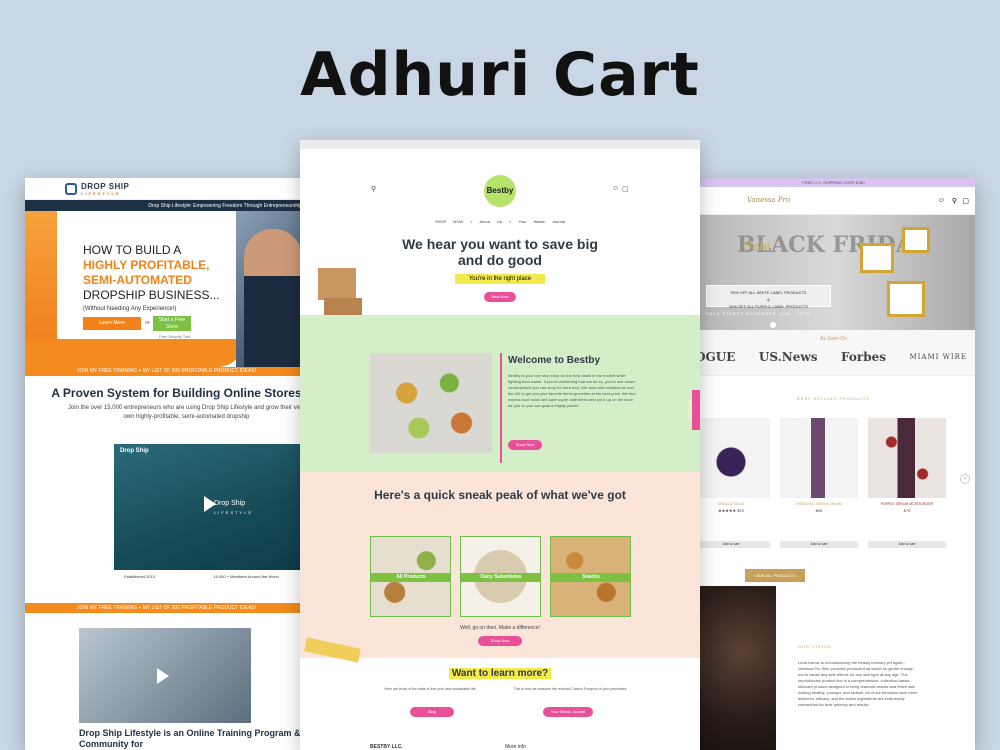 This screenshot has height=750, width=1000. Describe the element at coordinates (431, 403) in the screenshot. I see `groceries-image` at that location.